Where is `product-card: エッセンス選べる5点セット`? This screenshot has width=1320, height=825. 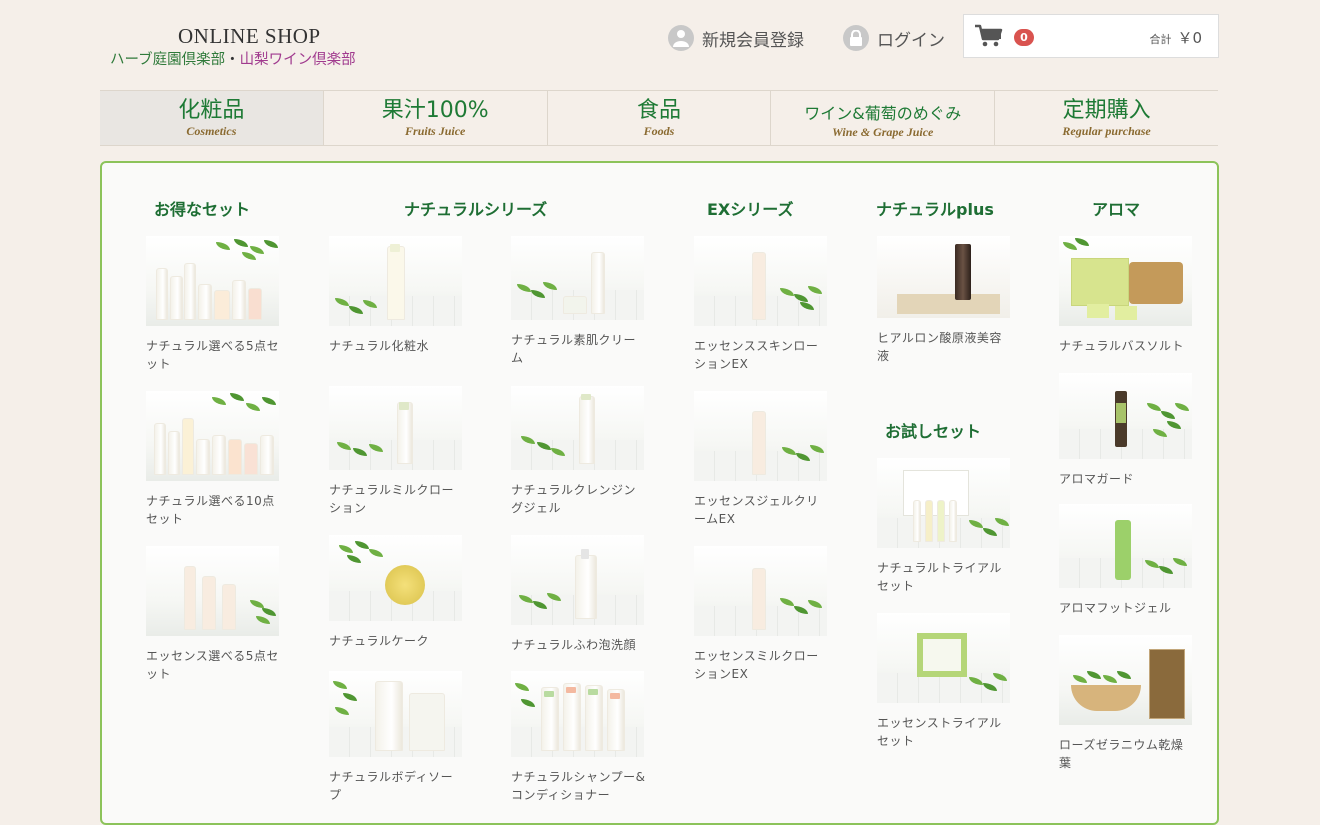
product-card: エッセンス選べる5点セット is located at coordinates (213, 614).